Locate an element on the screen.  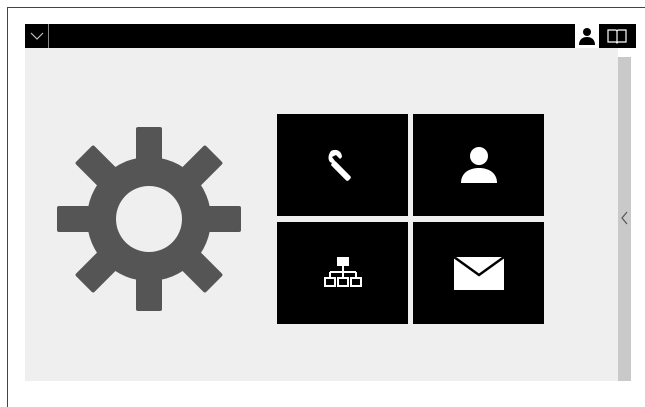
top-bar is located at coordinates (330, 36).